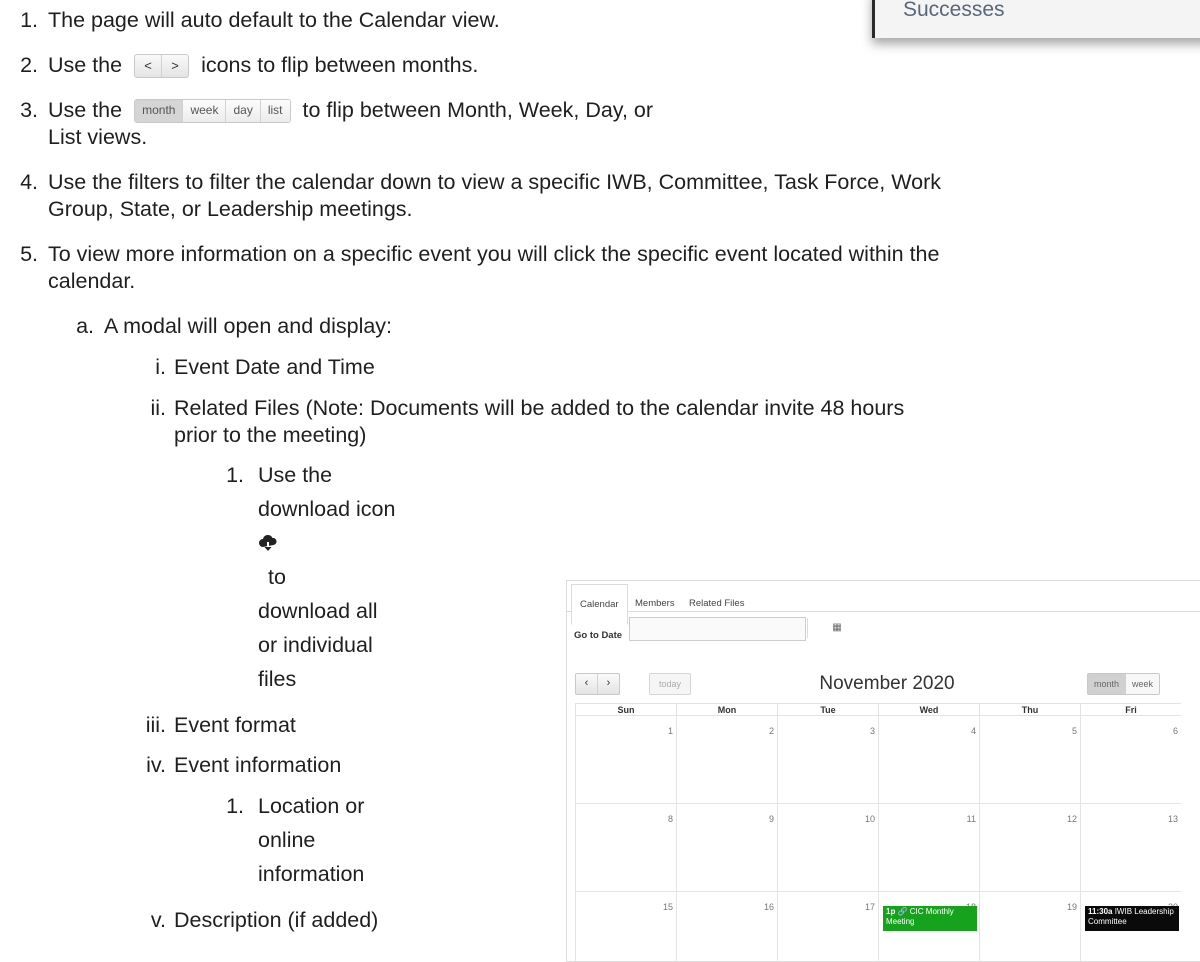  I want to click on step-number: 3., so click(29, 110).